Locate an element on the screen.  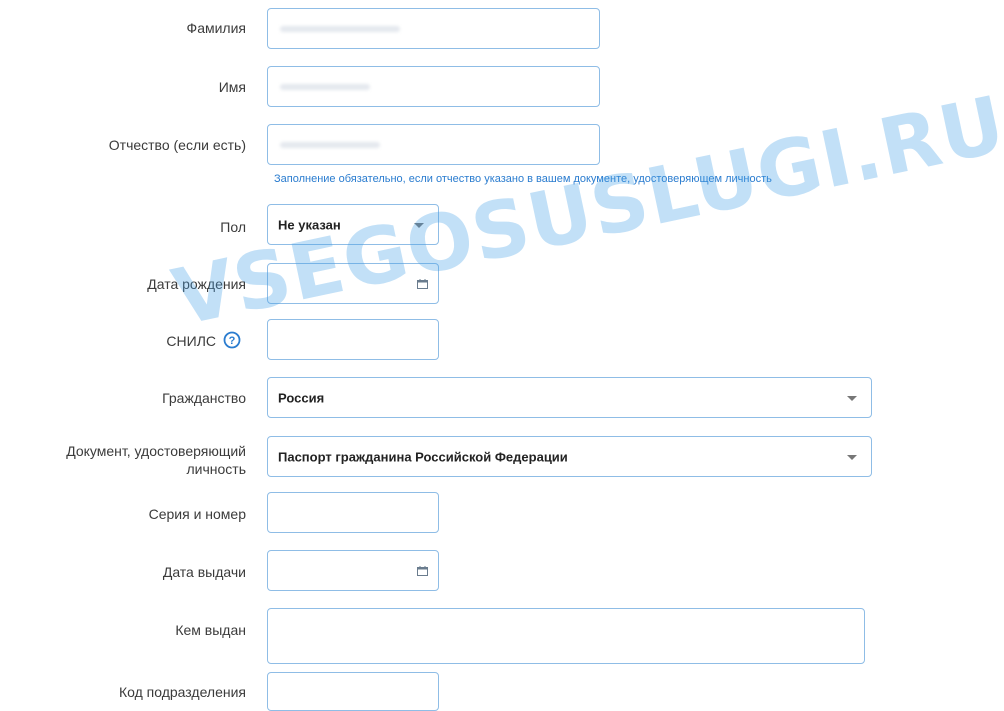
issued-by-label: Кем выдан is located at coordinates (210, 630).